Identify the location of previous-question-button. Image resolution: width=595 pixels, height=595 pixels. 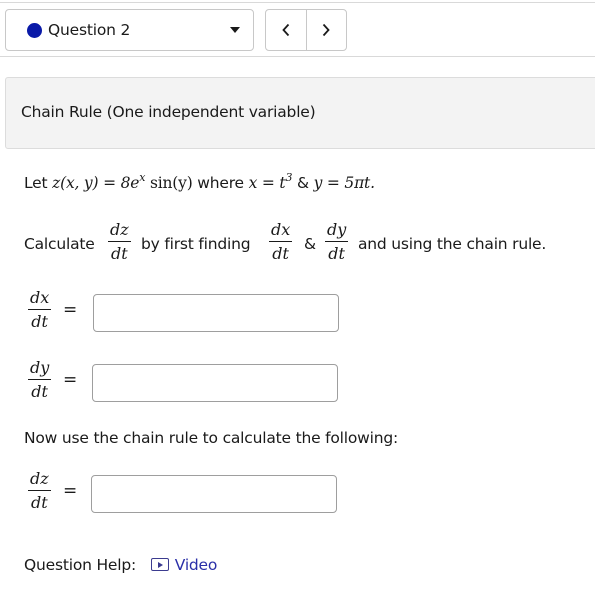
(286, 30).